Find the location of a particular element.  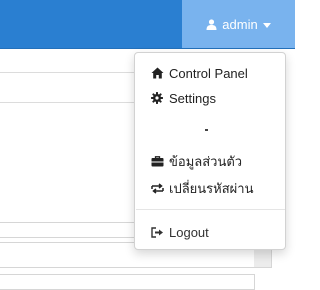

menu-item-label: Control Panel is located at coordinates (208, 73).